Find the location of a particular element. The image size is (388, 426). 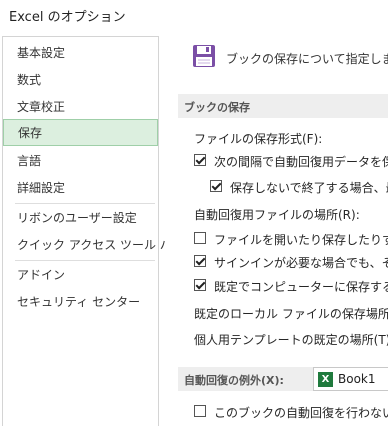

keep-last-version-label: 保存しないで終了する場合、最 is located at coordinates (309, 188).